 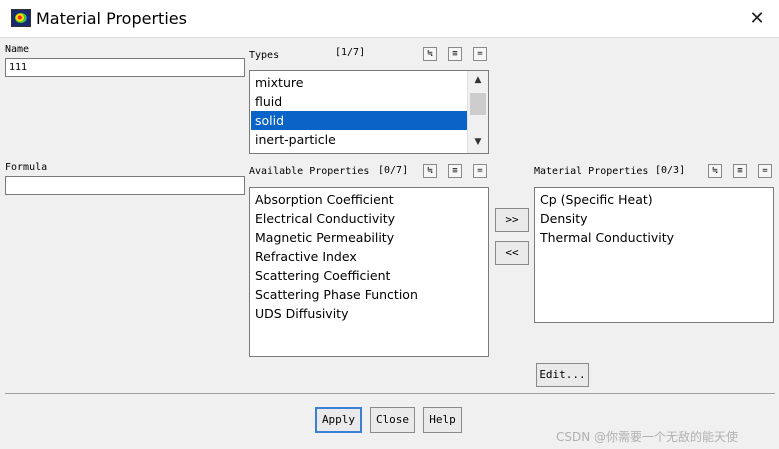 What do you see at coordinates (654, 199) in the screenshot?
I see `material-item: Cp (Specific Heat)` at bounding box center [654, 199].